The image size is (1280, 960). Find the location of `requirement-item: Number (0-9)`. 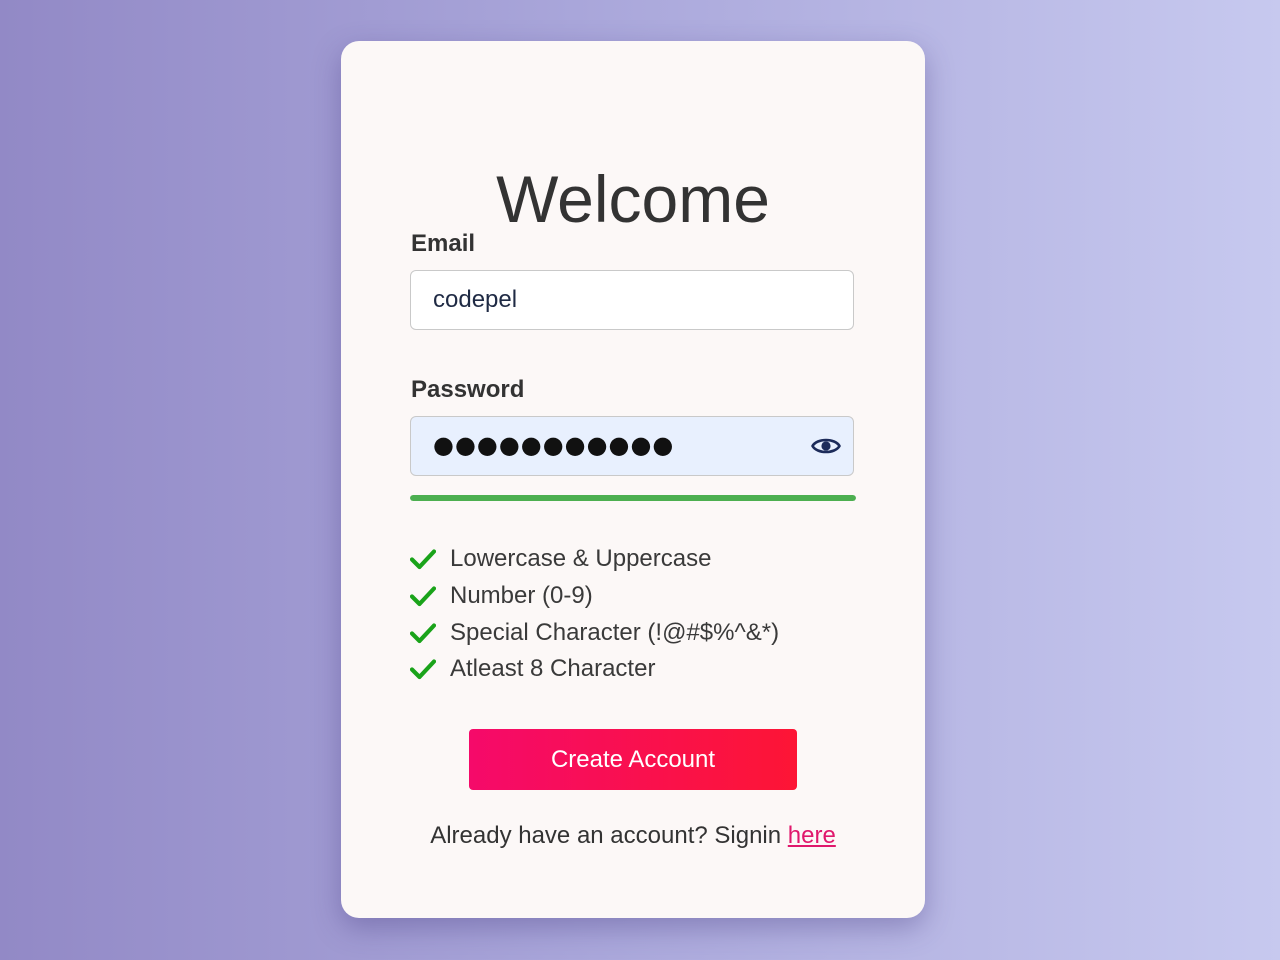

requirement-item: Number (0-9) is located at coordinates (594, 596).